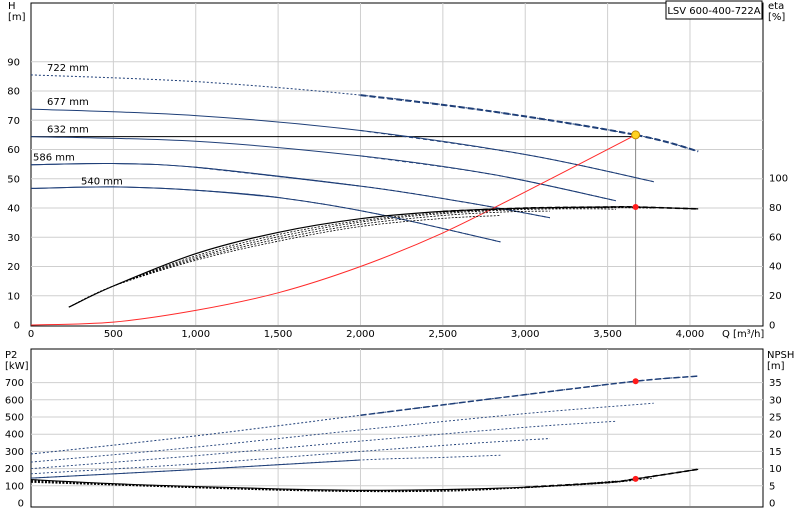 This screenshot has height=524, width=800. Describe the element at coordinates (772, 504) in the screenshot. I see `npsh-tick-label: 0` at that location.